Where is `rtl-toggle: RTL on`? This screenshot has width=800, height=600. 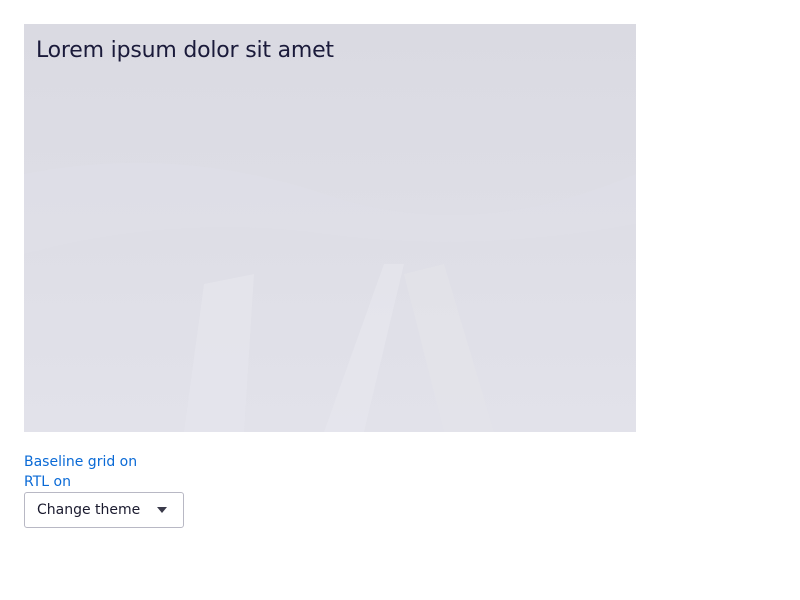
rtl-toggle: RTL on is located at coordinates (80, 482).